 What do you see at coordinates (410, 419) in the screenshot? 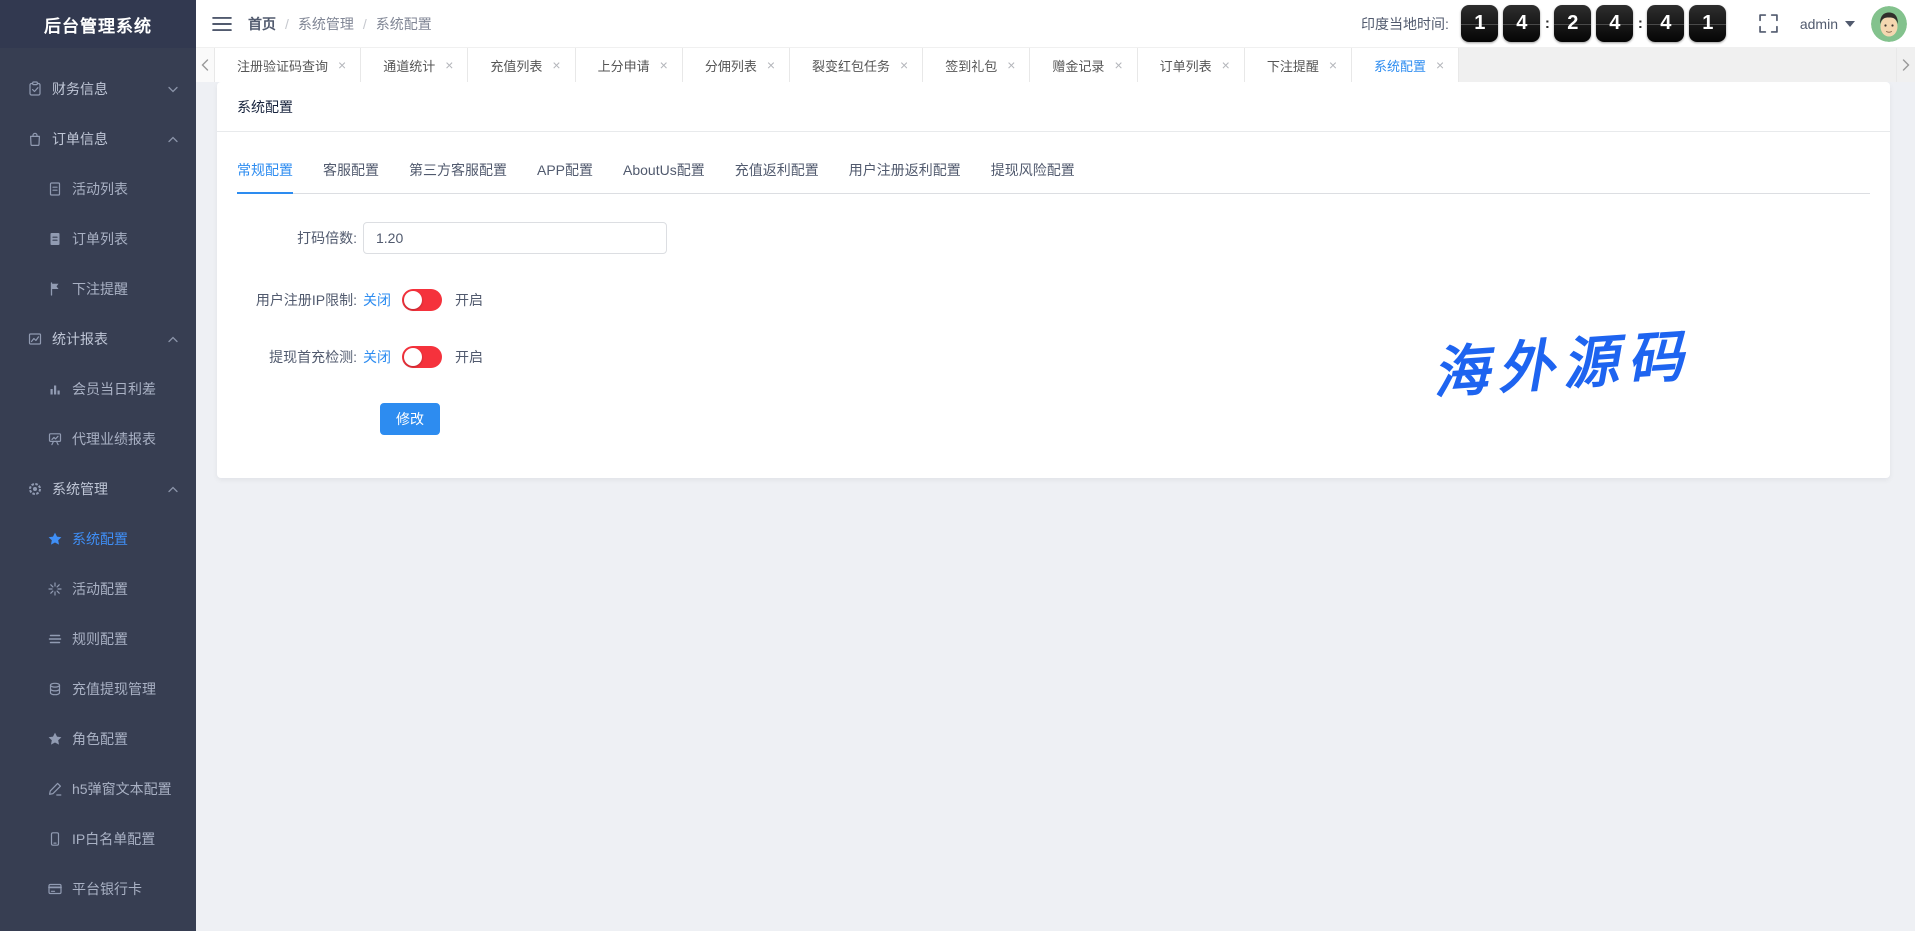
I see `modify-button: 修改` at bounding box center [410, 419].